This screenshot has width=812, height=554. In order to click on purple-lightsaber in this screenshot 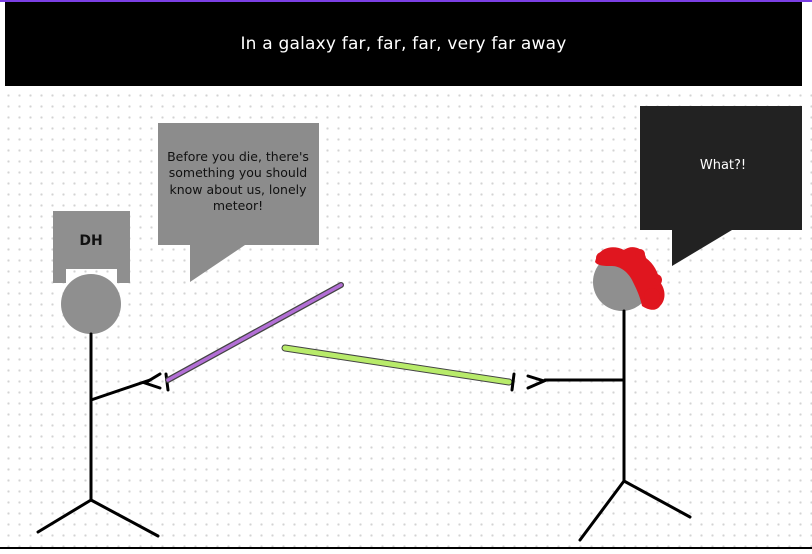, I will do `click(254, 332)`.